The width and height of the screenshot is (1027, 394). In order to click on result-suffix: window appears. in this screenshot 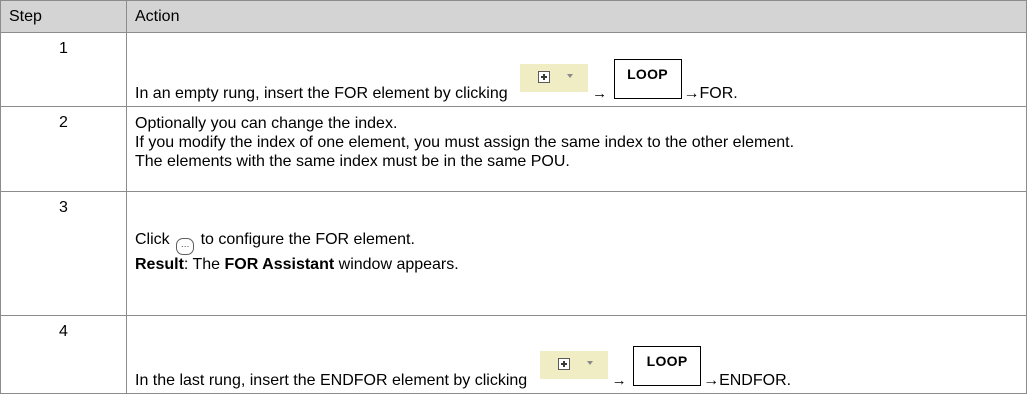, I will do `click(396, 264)`.